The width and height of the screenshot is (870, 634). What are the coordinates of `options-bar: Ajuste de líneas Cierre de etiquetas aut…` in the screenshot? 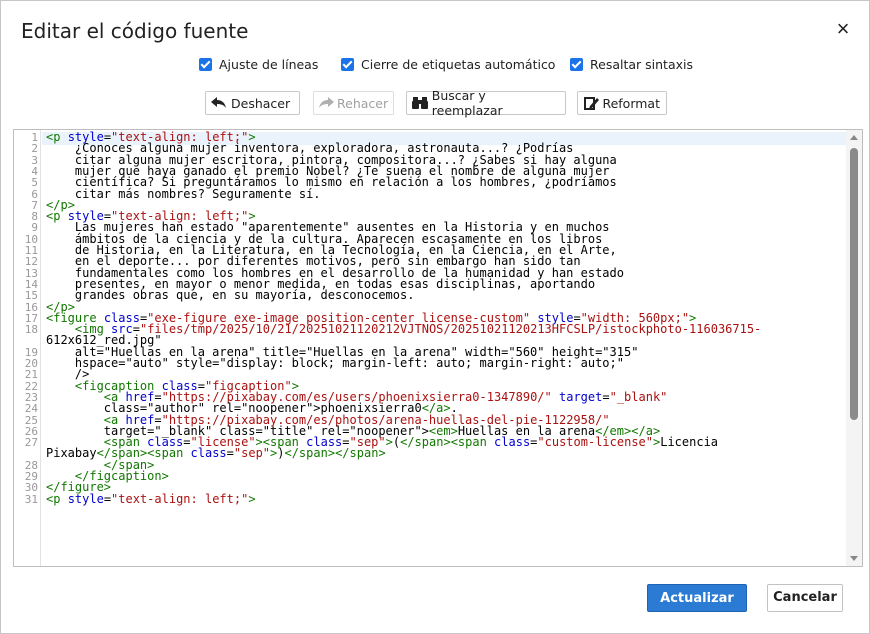 It's located at (435, 66).